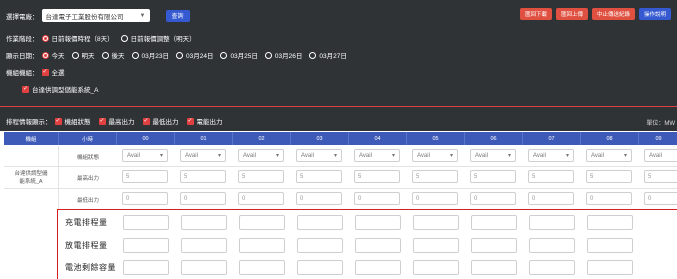 The height and width of the screenshot is (279, 677). I want to click on stage-row: 作業階段： 日前報價時程（8天） 日前報價調整（明天）, so click(104, 38).